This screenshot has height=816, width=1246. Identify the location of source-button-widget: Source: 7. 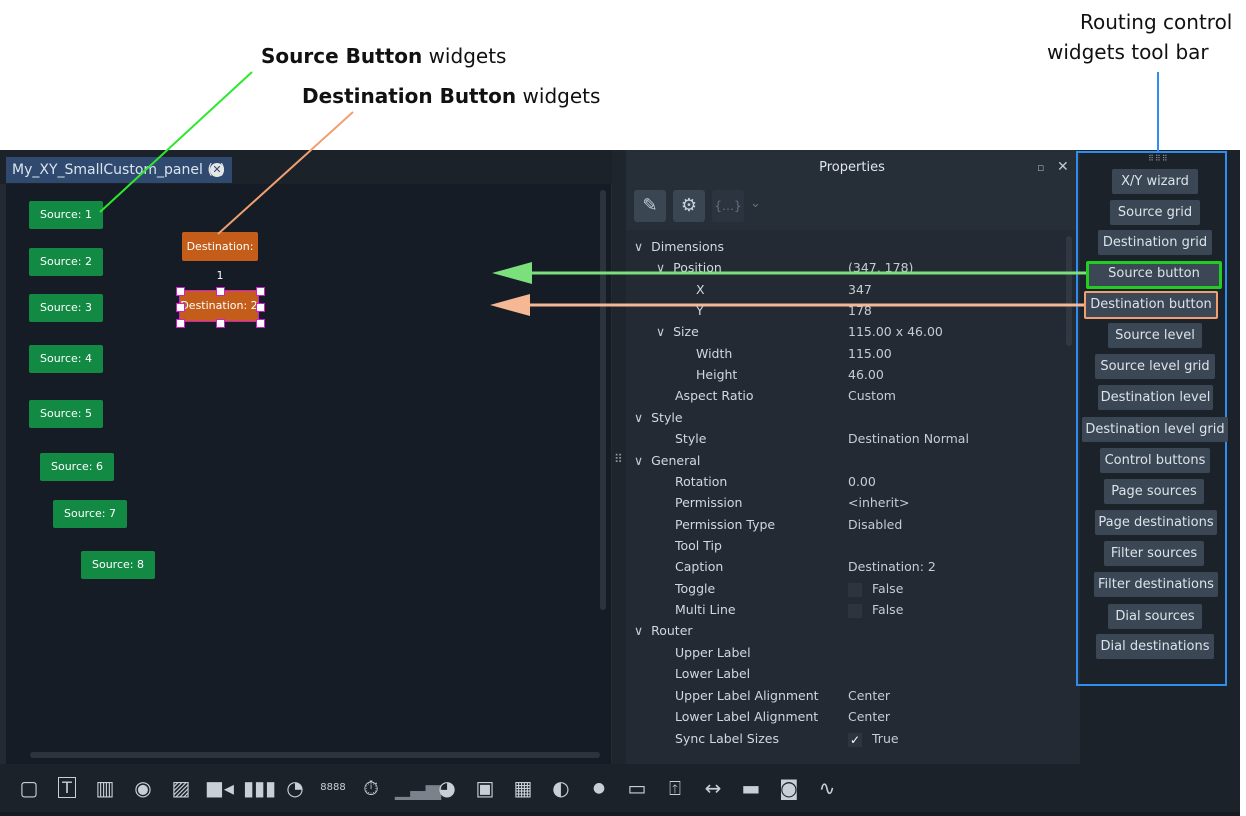
(90, 514).